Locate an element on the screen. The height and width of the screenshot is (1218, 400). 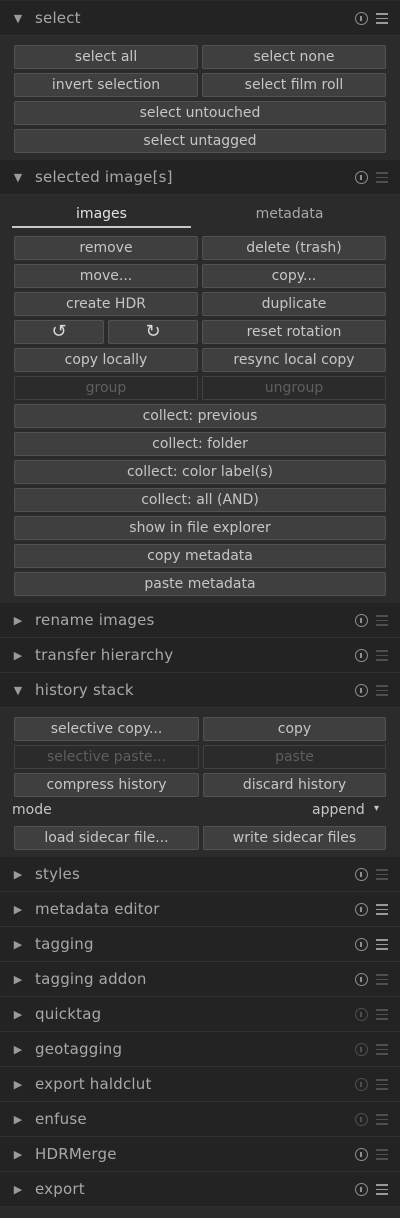
paste-metadata-button: paste metadata is located at coordinates (200, 584).